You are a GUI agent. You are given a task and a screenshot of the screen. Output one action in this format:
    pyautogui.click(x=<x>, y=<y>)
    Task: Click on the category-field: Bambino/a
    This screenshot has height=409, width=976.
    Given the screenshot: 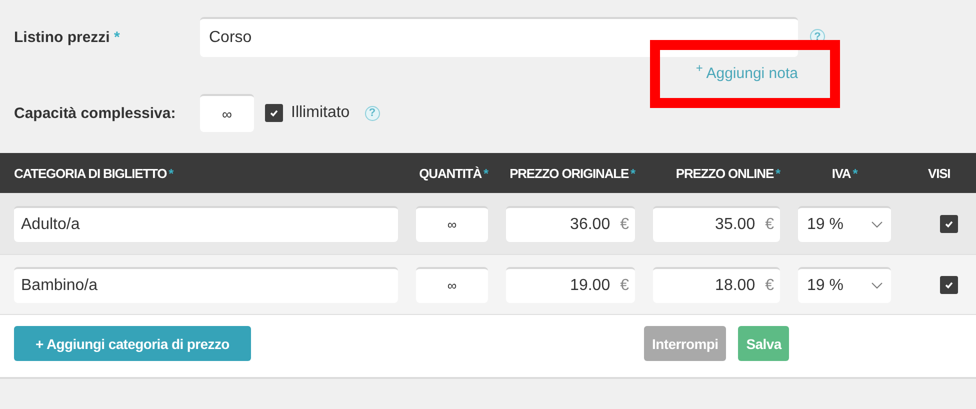 What is the action you would take?
    pyautogui.click(x=206, y=284)
    